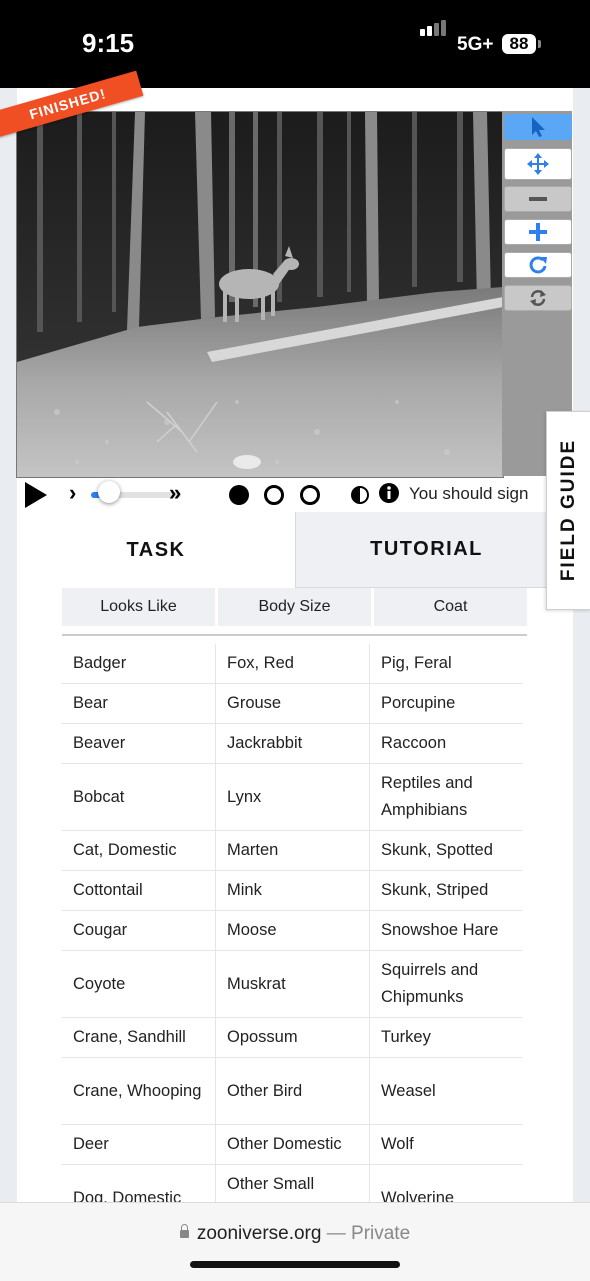 This screenshot has height=1281, width=590. Describe the element at coordinates (138, 703) in the screenshot. I see `species-option: Bear` at that location.